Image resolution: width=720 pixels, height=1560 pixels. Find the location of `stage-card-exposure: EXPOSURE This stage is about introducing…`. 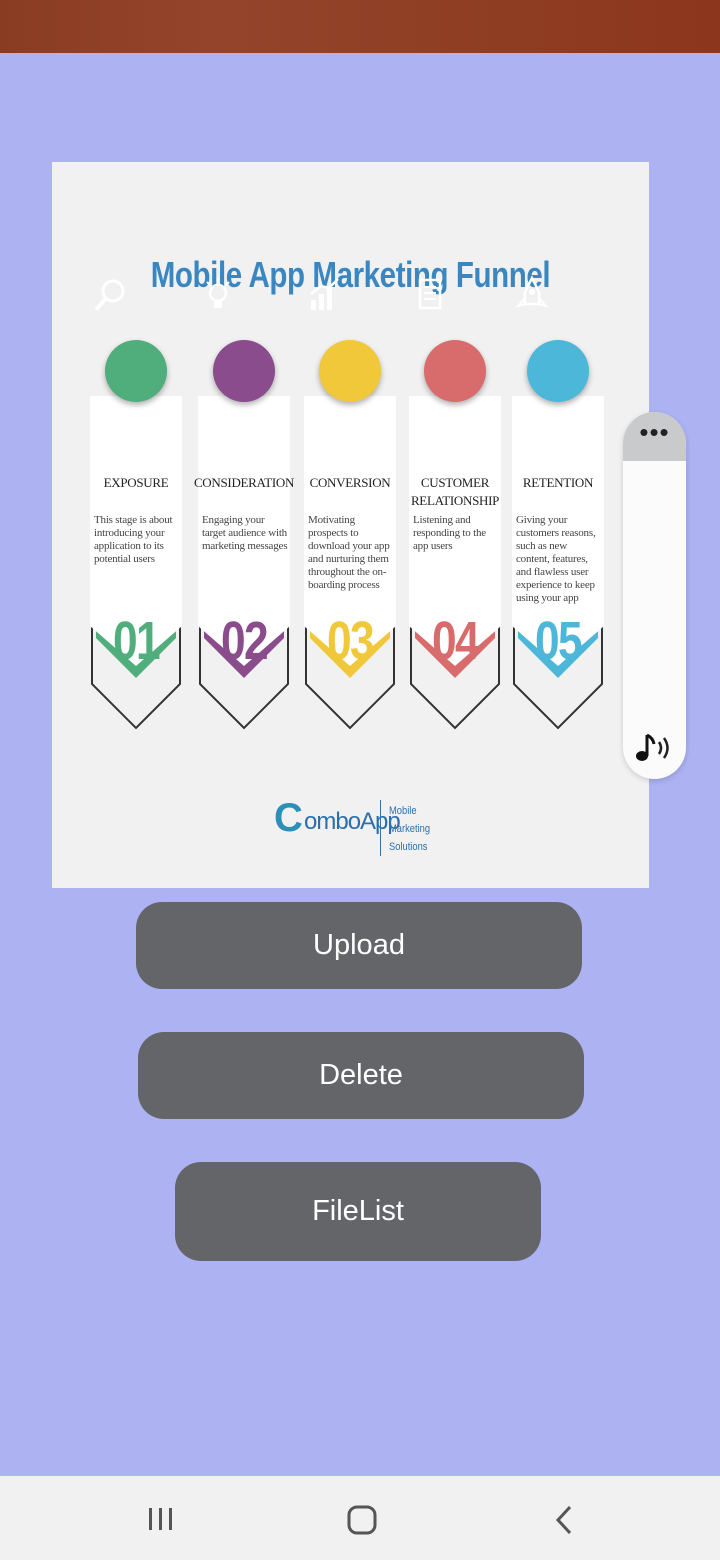

stage-card-exposure: EXPOSURE This stage is about introducing… is located at coordinates (136, 504).